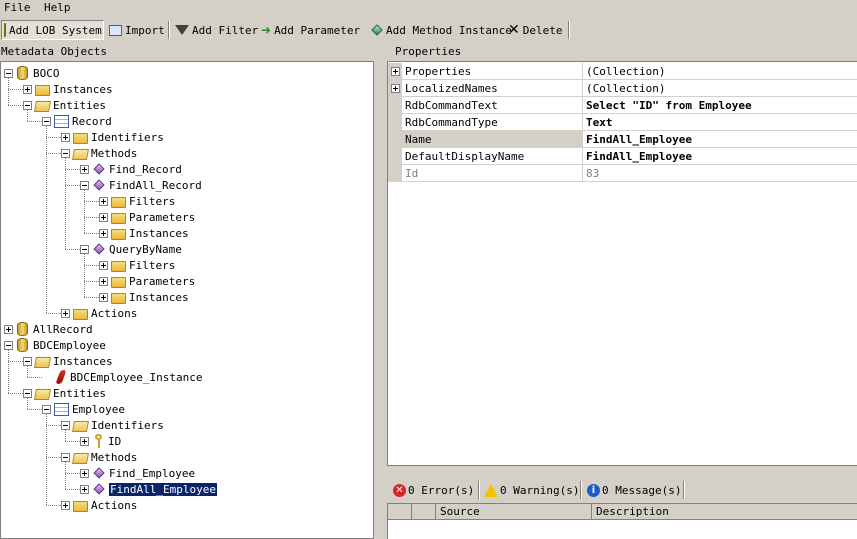 The image size is (857, 539). What do you see at coordinates (55, 345) in the screenshot?
I see `tree-node: BDCEmployee` at bounding box center [55, 345].